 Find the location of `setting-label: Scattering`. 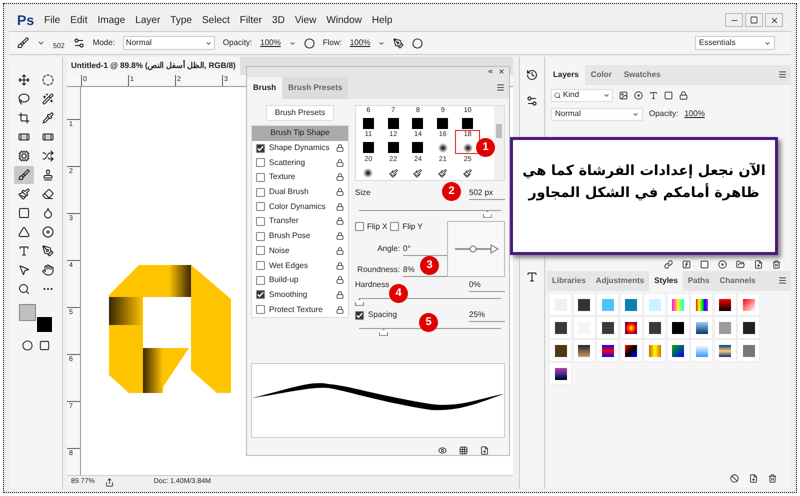

setting-label: Scattering is located at coordinates (287, 162).